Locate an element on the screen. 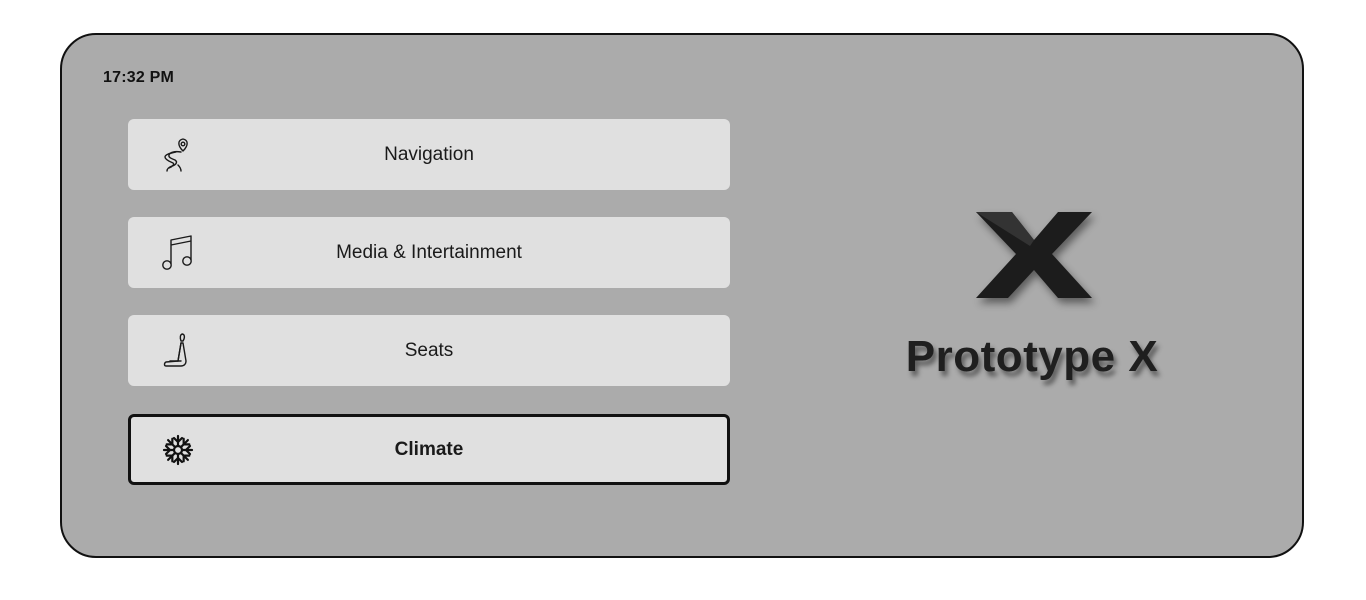 This screenshot has width=1366, height=600. climate-button: Climate is located at coordinates (429, 449).